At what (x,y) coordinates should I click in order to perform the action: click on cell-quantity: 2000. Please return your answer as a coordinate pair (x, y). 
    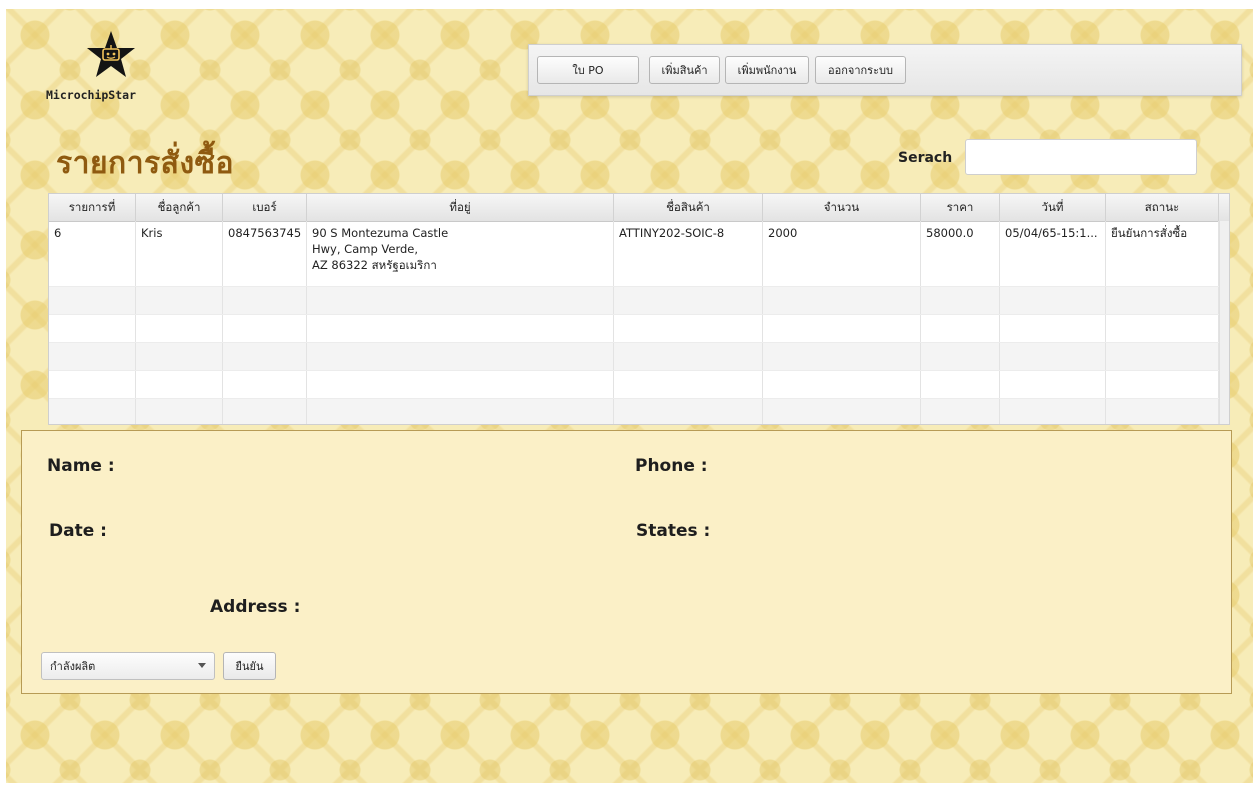
    Looking at the image, I should click on (842, 253).